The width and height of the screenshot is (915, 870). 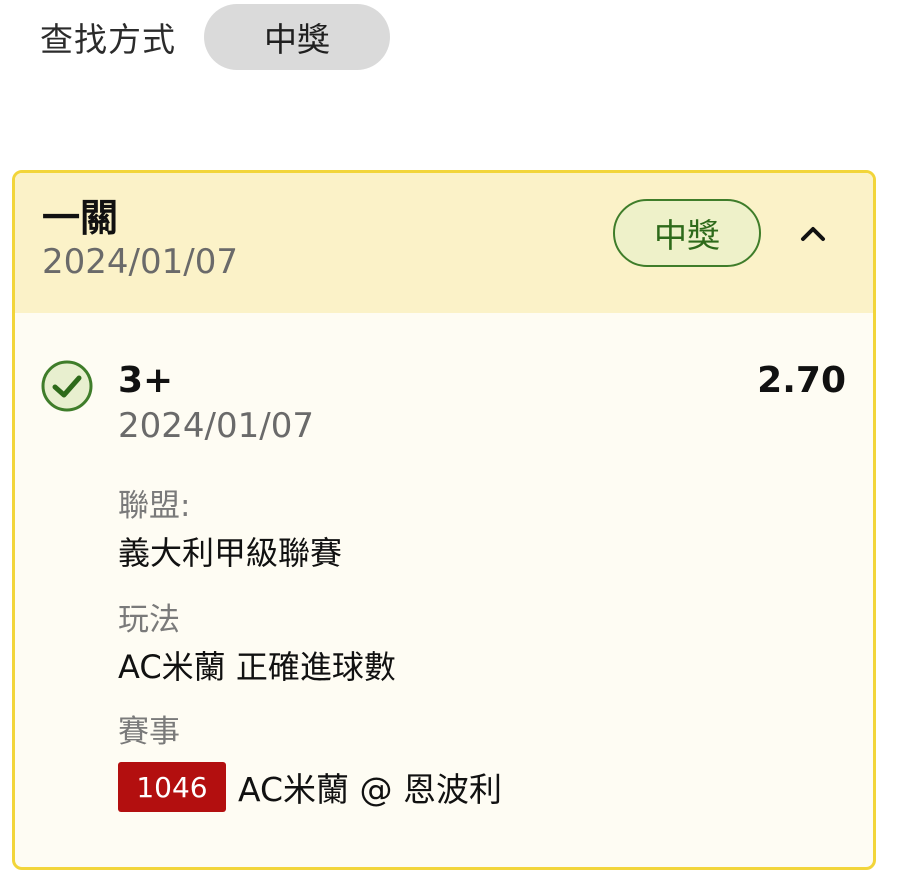 I want to click on match-row: 1046 AC米蘭 @ 恩波利, so click(x=310, y=787).